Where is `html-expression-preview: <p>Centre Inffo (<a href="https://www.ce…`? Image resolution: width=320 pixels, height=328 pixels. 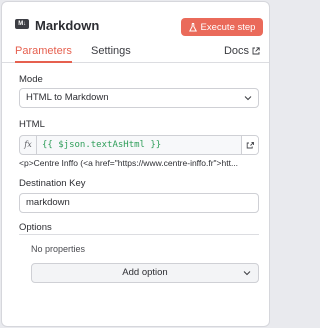 html-expression-preview: <p>Centre Inffo (<a href="https://www.ce… is located at coordinates (129, 163).